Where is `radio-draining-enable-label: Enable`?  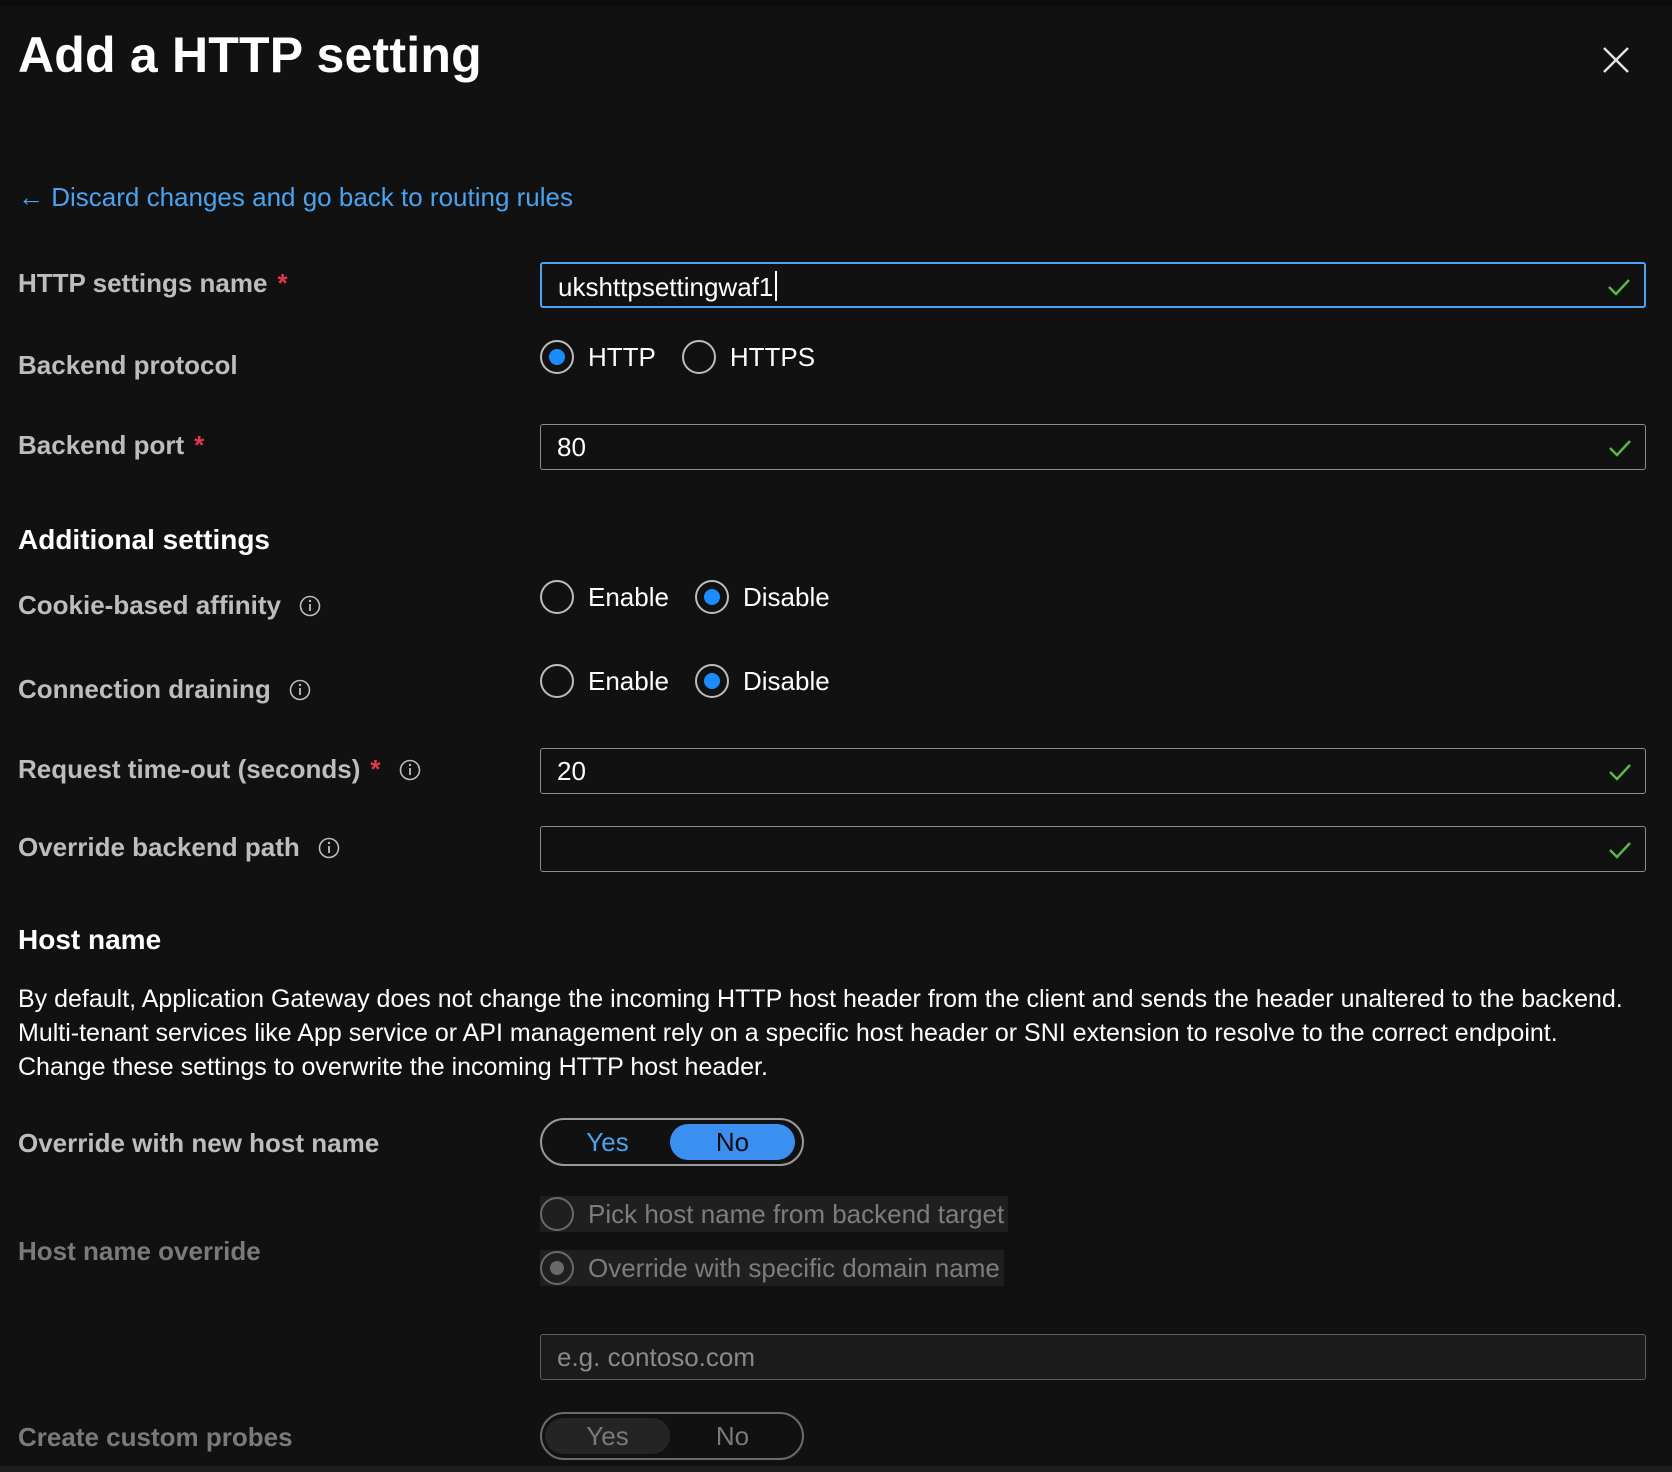 radio-draining-enable-label: Enable is located at coordinates (628, 680).